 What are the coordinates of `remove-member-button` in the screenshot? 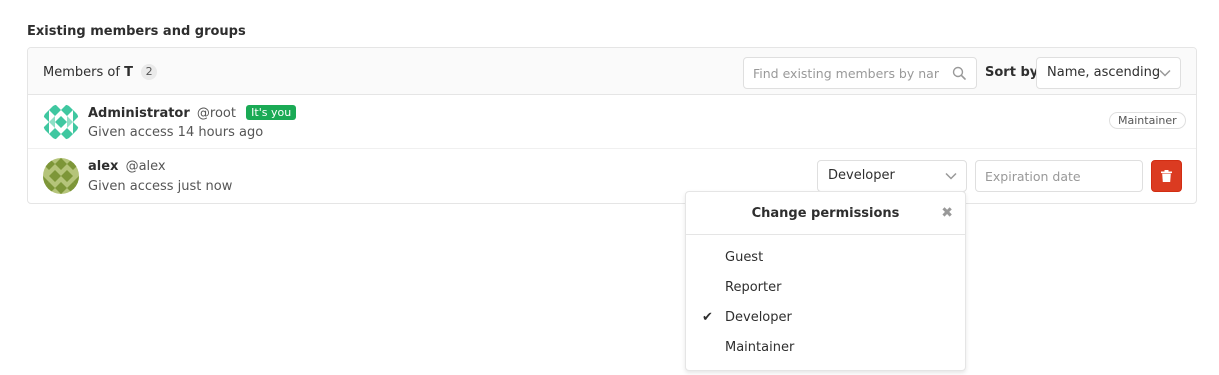 It's located at (1166, 176).